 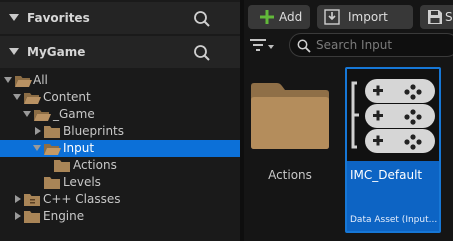 I want to click on asset-name: Actions, so click(x=290, y=175).